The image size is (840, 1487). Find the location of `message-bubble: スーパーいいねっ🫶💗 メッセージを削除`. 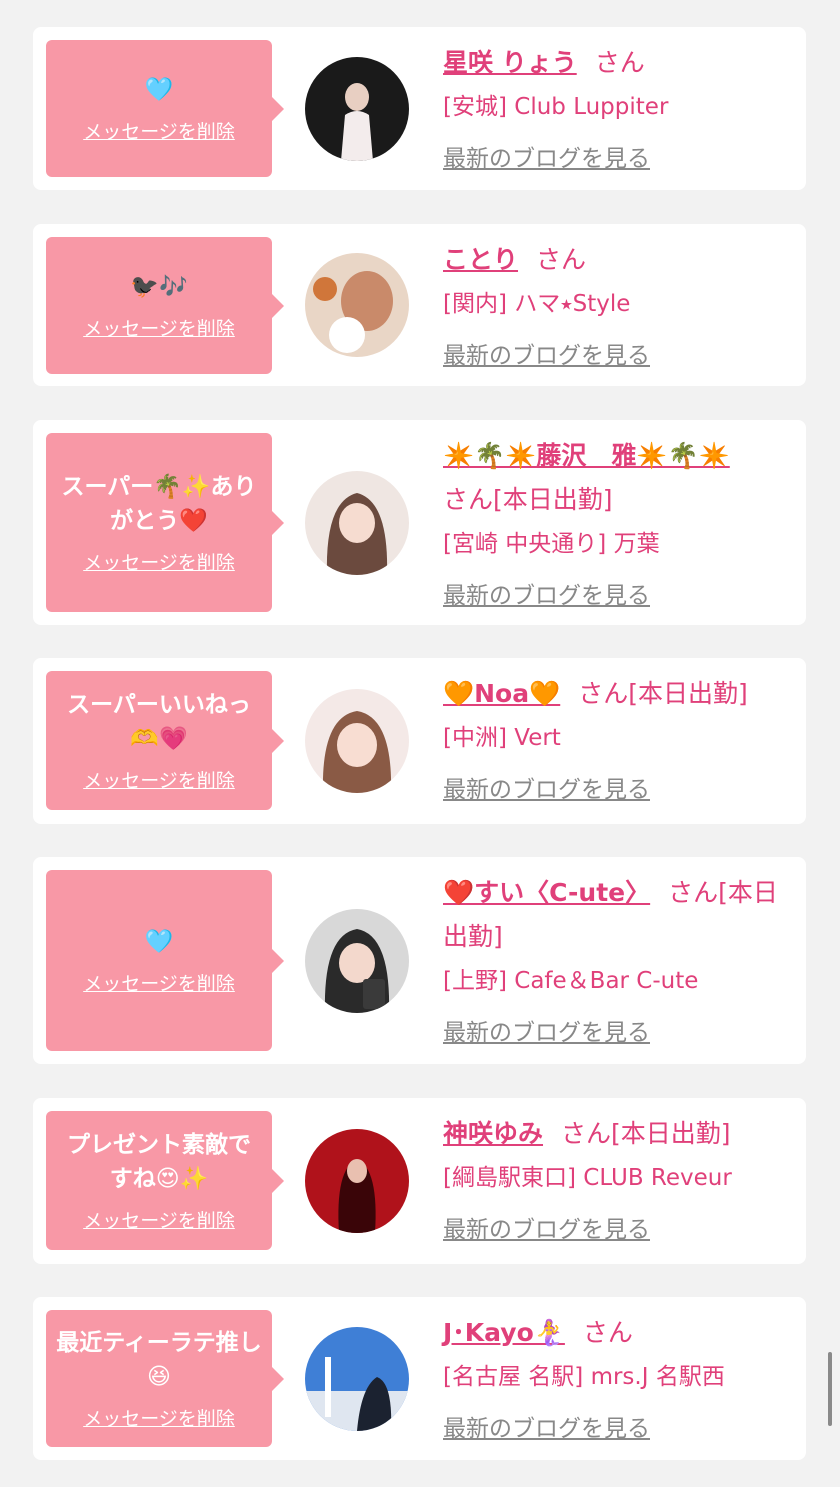

message-bubble: スーパーいいねっ🫶💗 メッセージを削除 is located at coordinates (165, 740).